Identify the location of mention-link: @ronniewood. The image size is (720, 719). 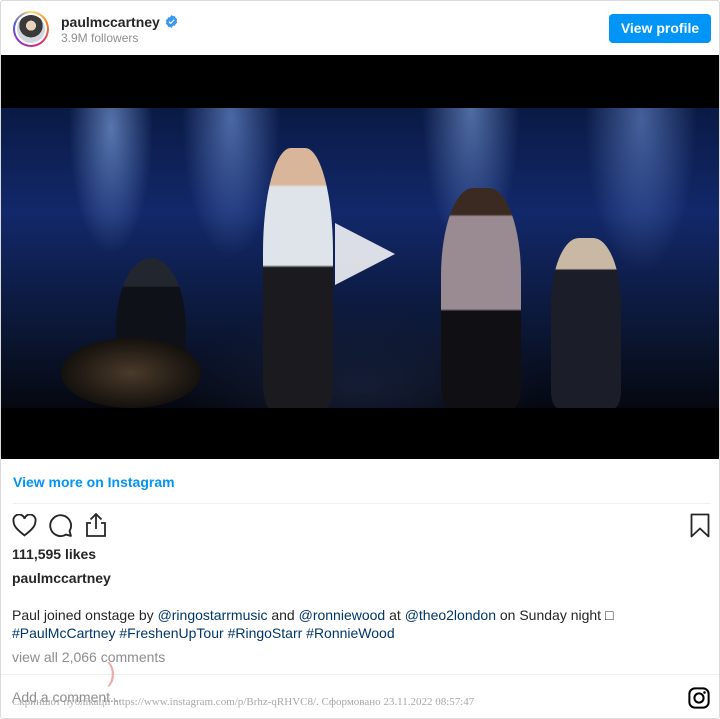
(342, 615).